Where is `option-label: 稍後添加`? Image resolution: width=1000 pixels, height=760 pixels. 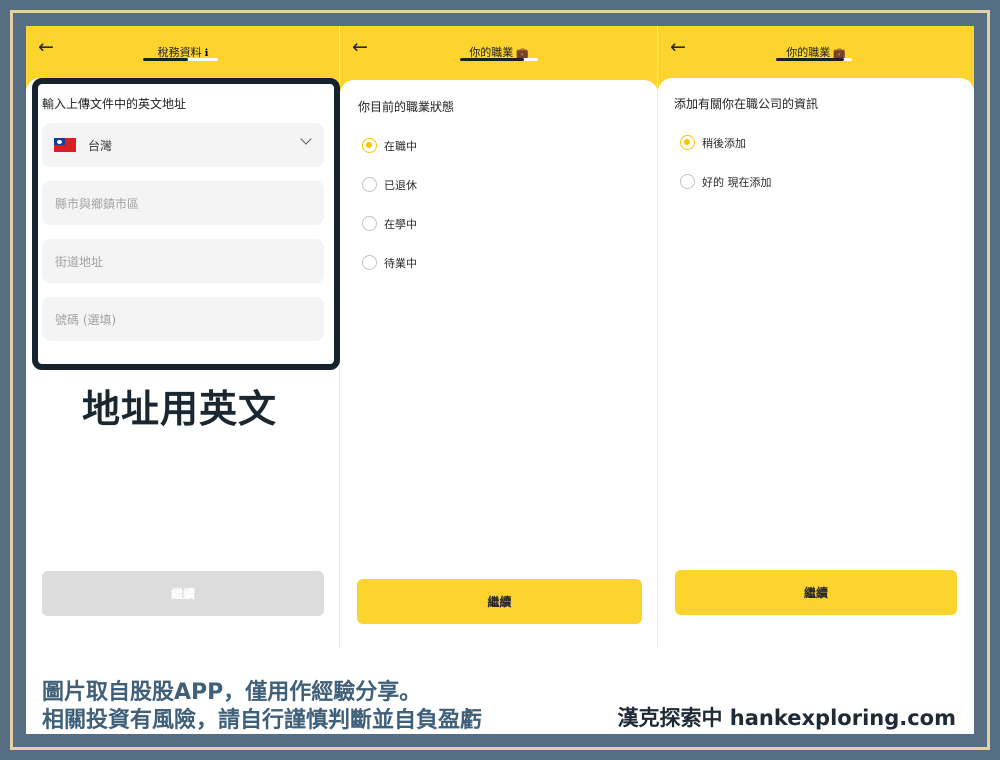 option-label: 稍後添加 is located at coordinates (724, 143).